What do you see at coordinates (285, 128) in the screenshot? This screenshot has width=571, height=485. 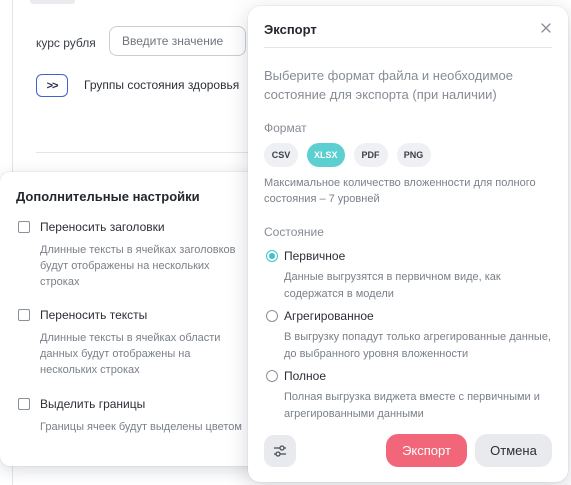 I see `format-label: Формат` at bounding box center [285, 128].